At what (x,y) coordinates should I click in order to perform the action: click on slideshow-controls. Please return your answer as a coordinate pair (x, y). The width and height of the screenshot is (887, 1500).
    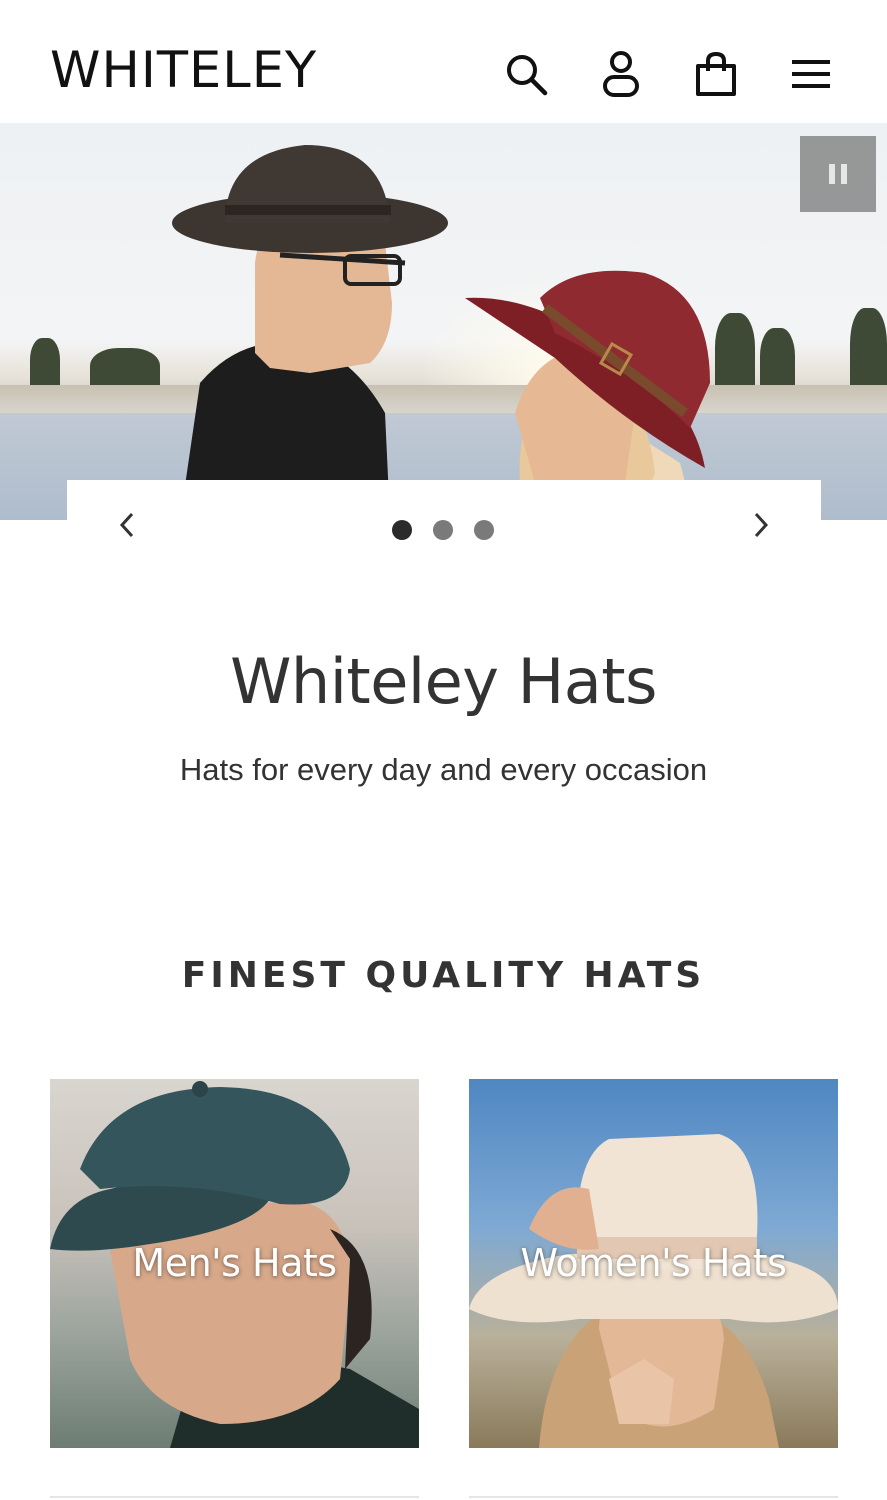
    Looking at the image, I should click on (444, 525).